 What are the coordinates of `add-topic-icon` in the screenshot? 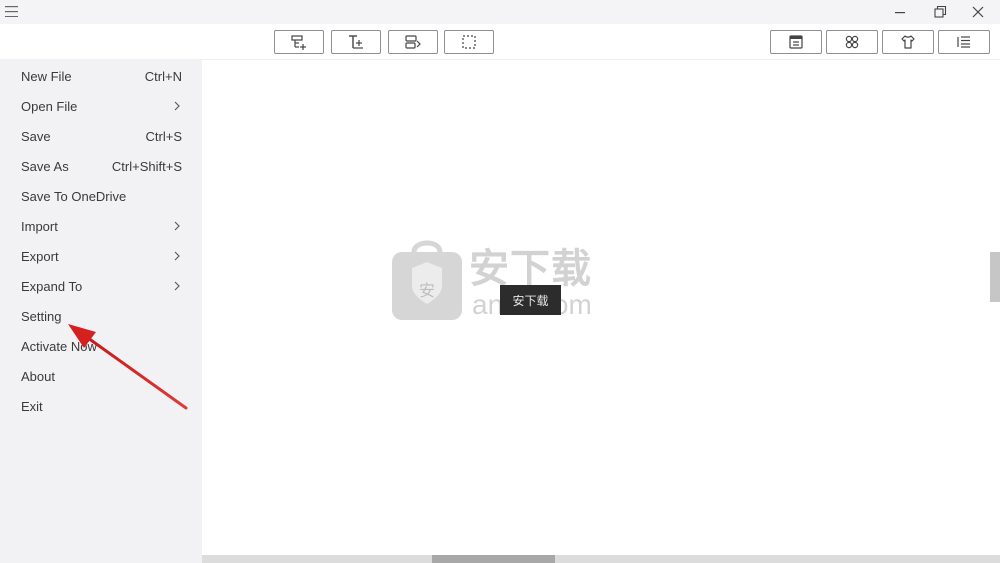 It's located at (356, 42).